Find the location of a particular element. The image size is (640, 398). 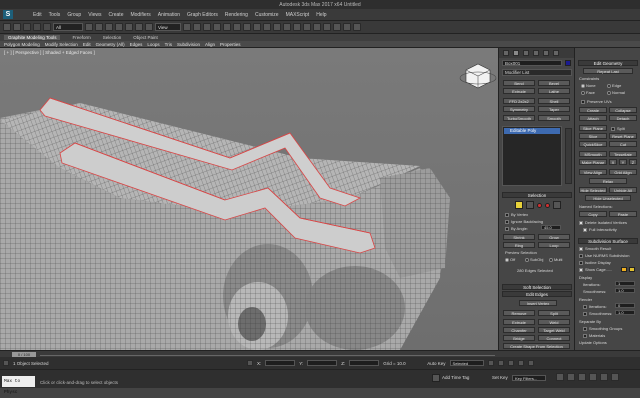

constraint-edge-row: Edge is located at coordinates (614, 85).